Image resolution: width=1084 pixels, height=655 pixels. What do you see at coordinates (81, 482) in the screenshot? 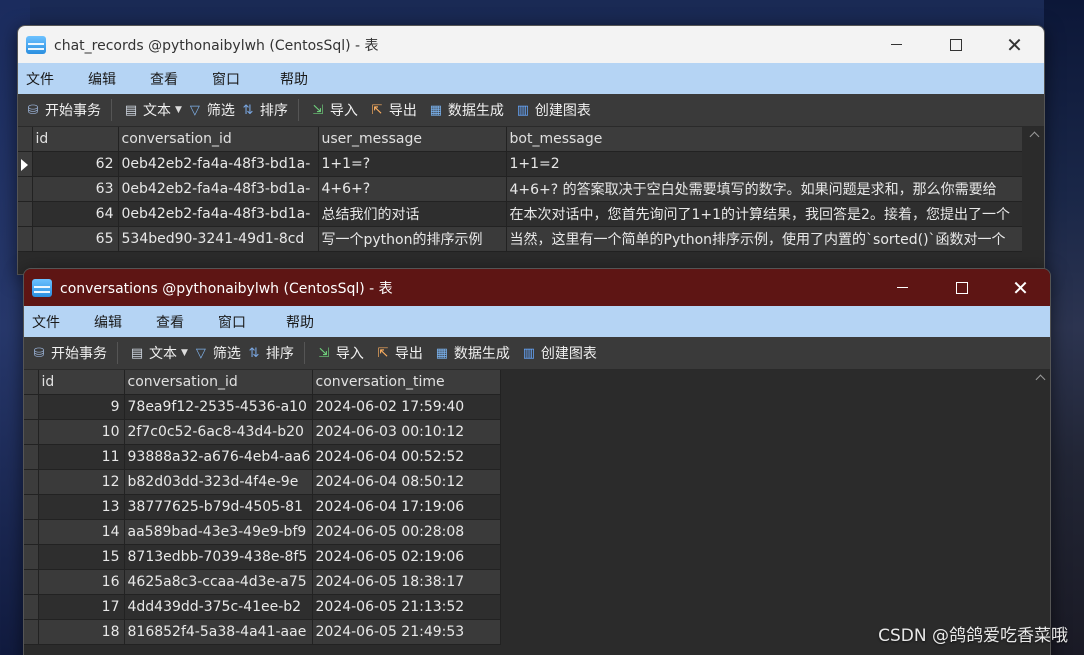
I see `cell-id: 12` at bounding box center [81, 482].